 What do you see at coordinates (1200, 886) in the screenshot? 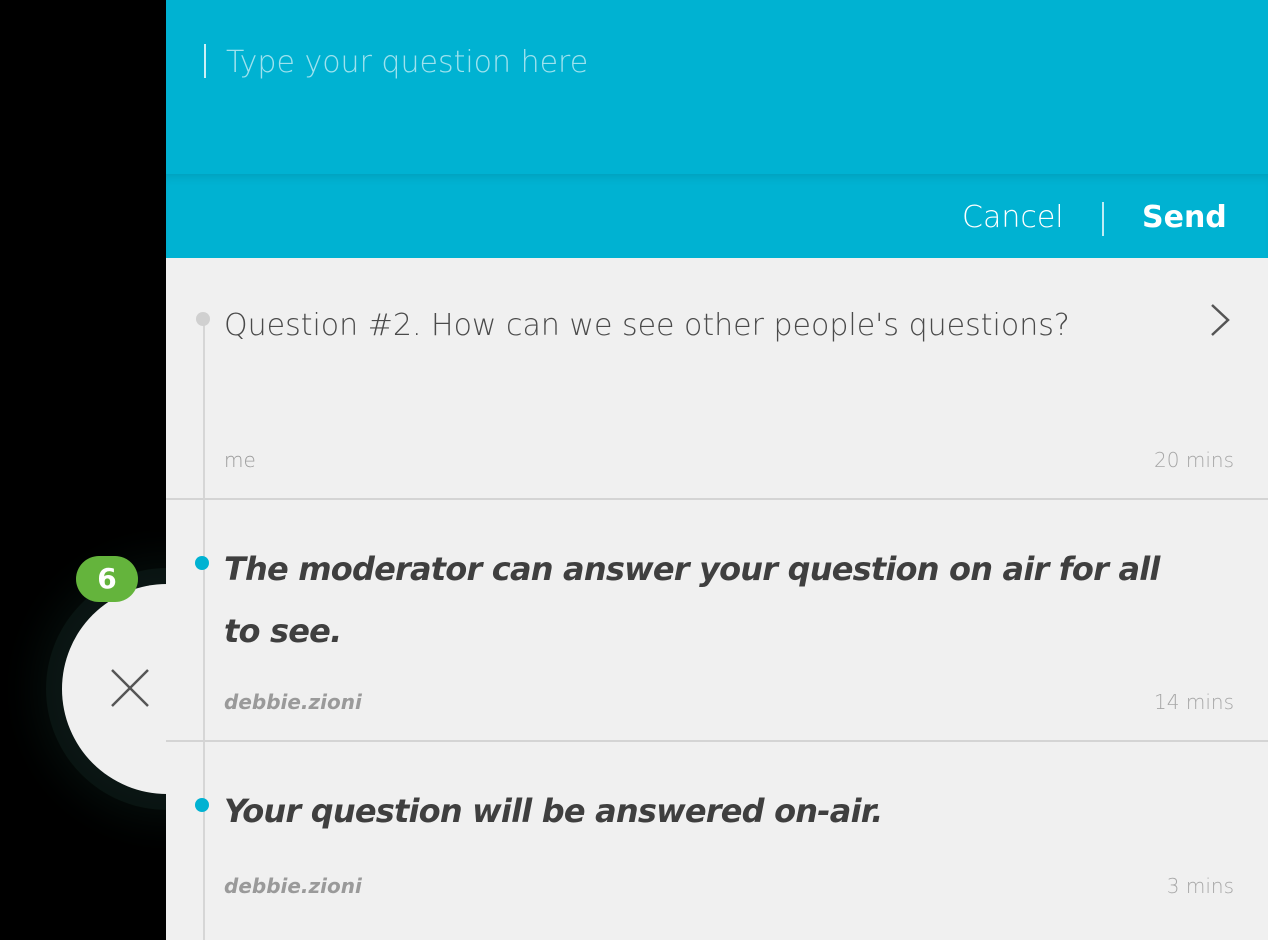
I see `answer-time: 3 mins` at bounding box center [1200, 886].